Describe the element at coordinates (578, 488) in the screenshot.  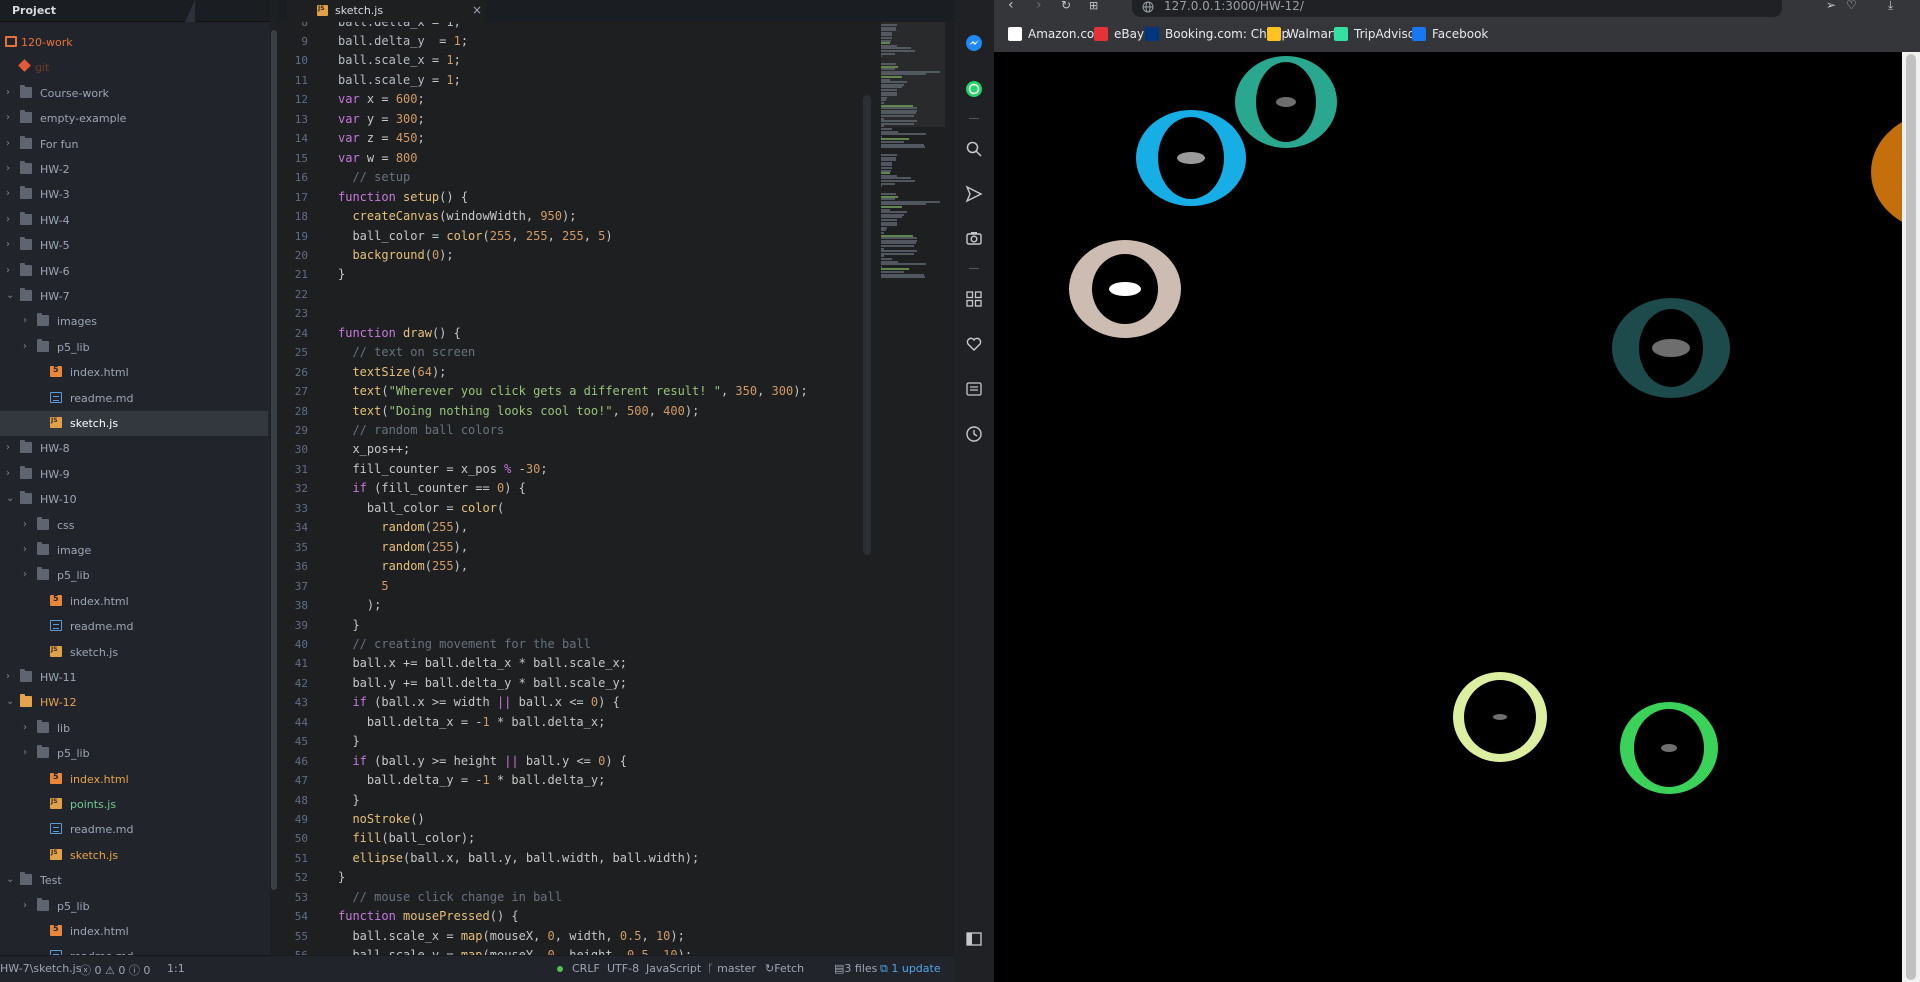
I see `code-line: 32 if (fill_counter == 0) {` at that location.